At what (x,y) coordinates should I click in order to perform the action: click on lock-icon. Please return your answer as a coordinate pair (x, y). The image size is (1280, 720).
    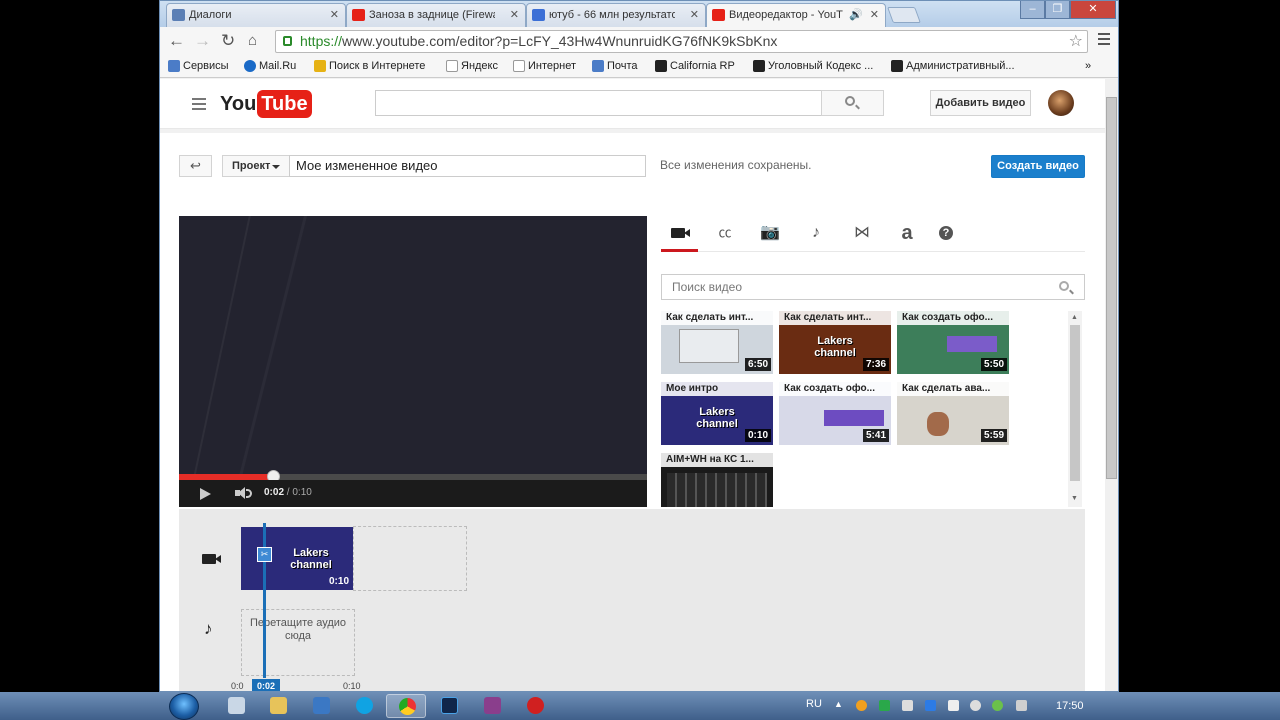
    Looking at the image, I should click on (287, 41).